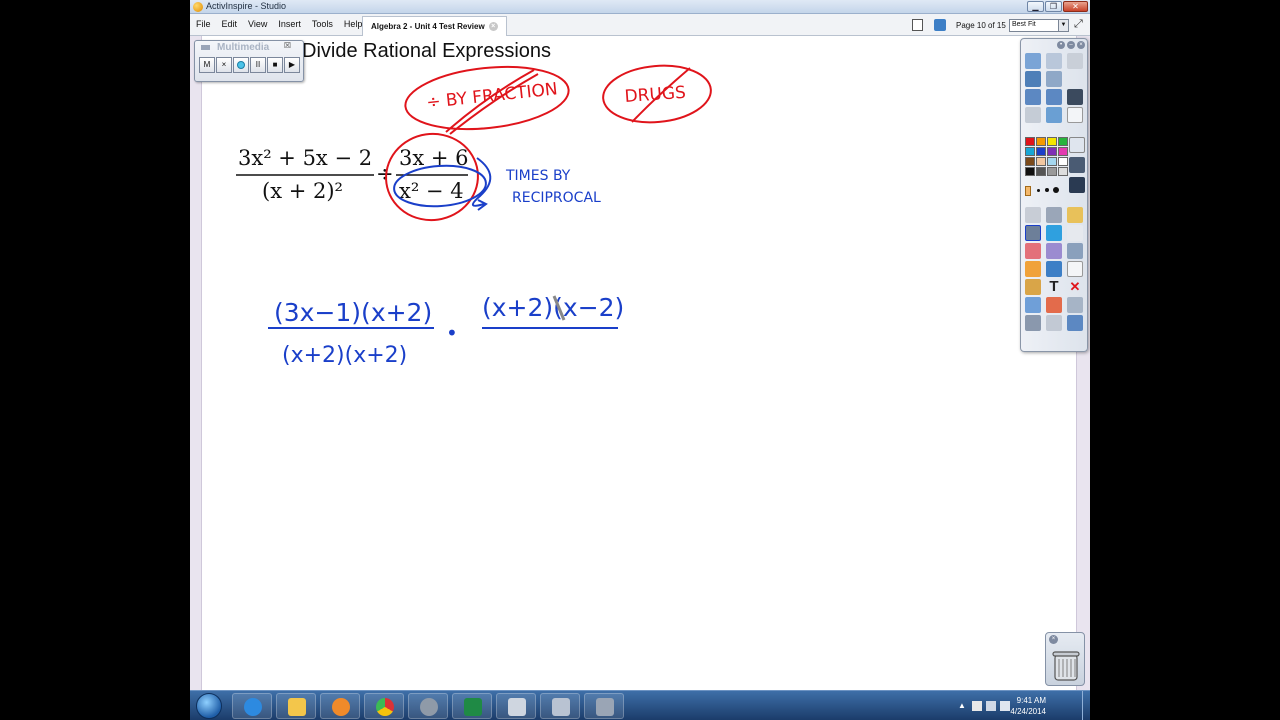  Describe the element at coordinates (1030, 151) in the screenshot. I see `color-cyan` at that location.